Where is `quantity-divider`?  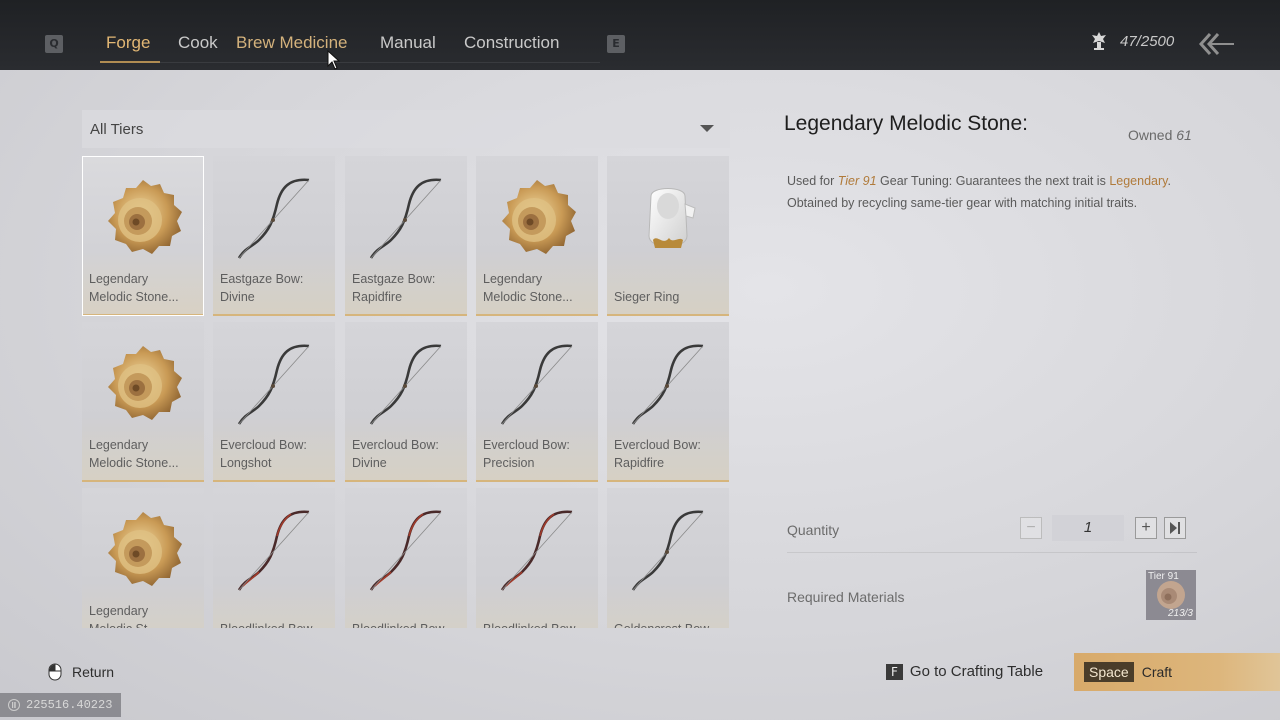 quantity-divider is located at coordinates (992, 552).